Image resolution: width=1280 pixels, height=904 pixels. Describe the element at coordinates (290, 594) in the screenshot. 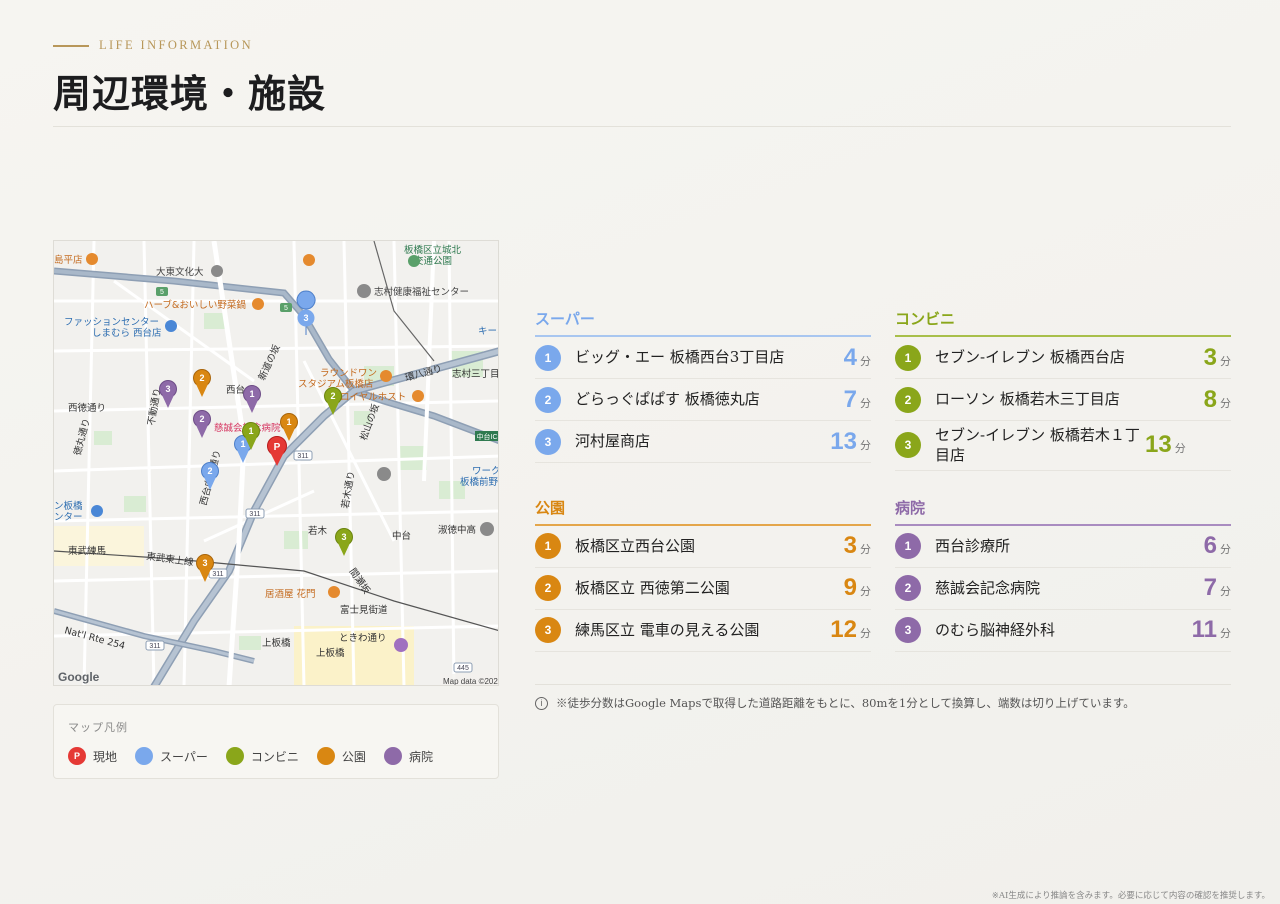

I see `svg-text: 居酒屋 花門` at that location.